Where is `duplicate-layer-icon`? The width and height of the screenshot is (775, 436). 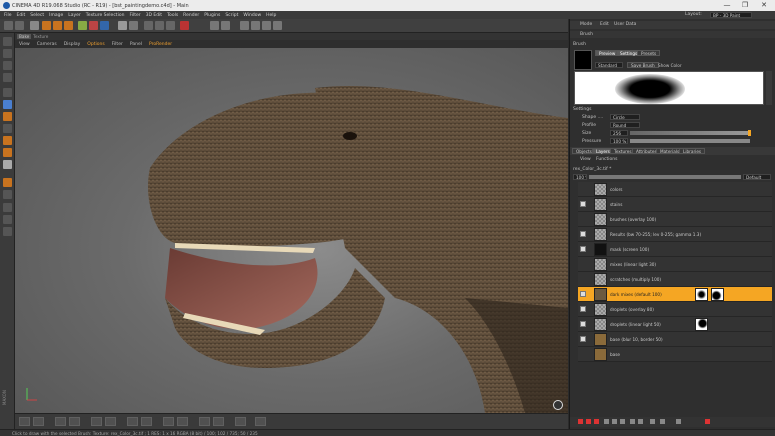 duplicate-layer-icon is located at coordinates (606, 421).